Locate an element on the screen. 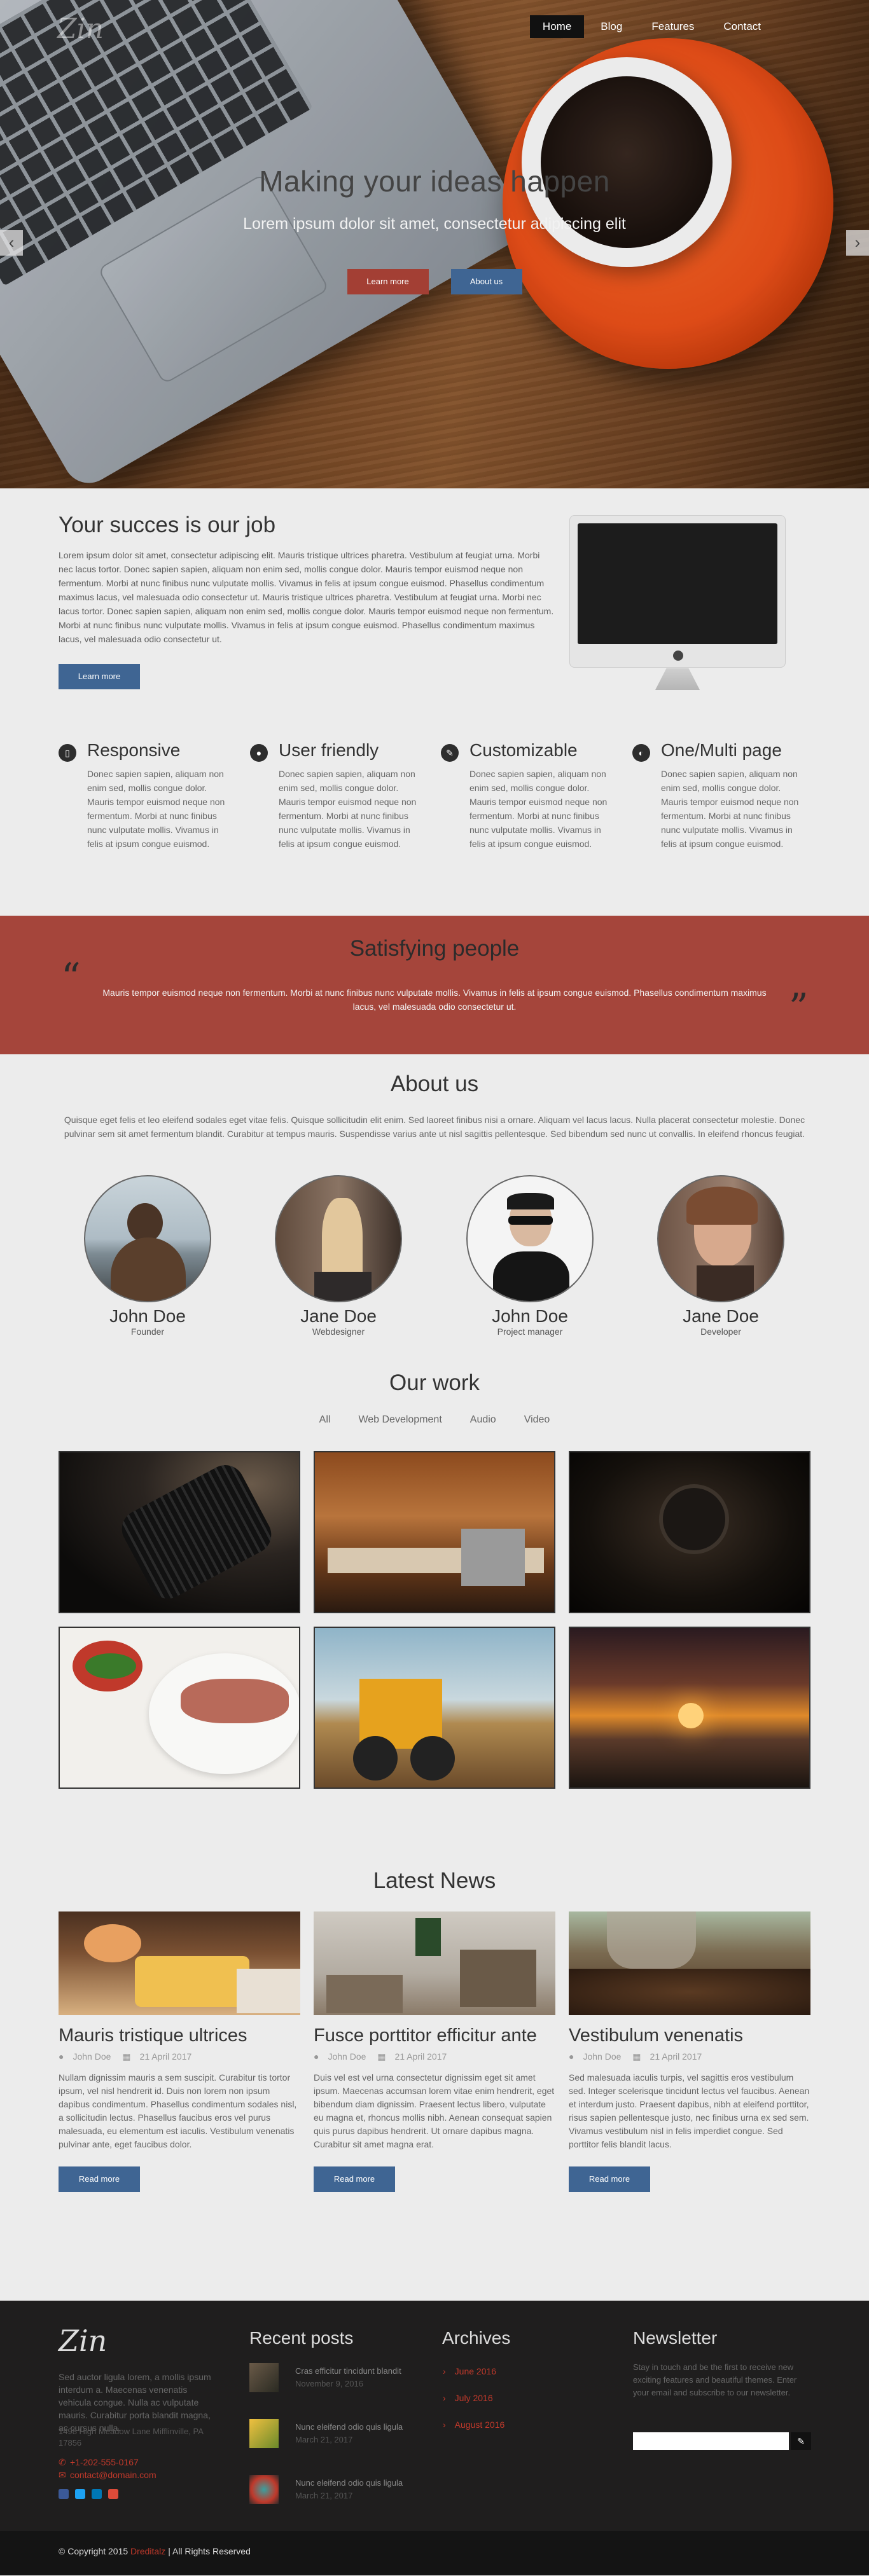 The image size is (869, 2576). monitor-stand is located at coordinates (678, 679).